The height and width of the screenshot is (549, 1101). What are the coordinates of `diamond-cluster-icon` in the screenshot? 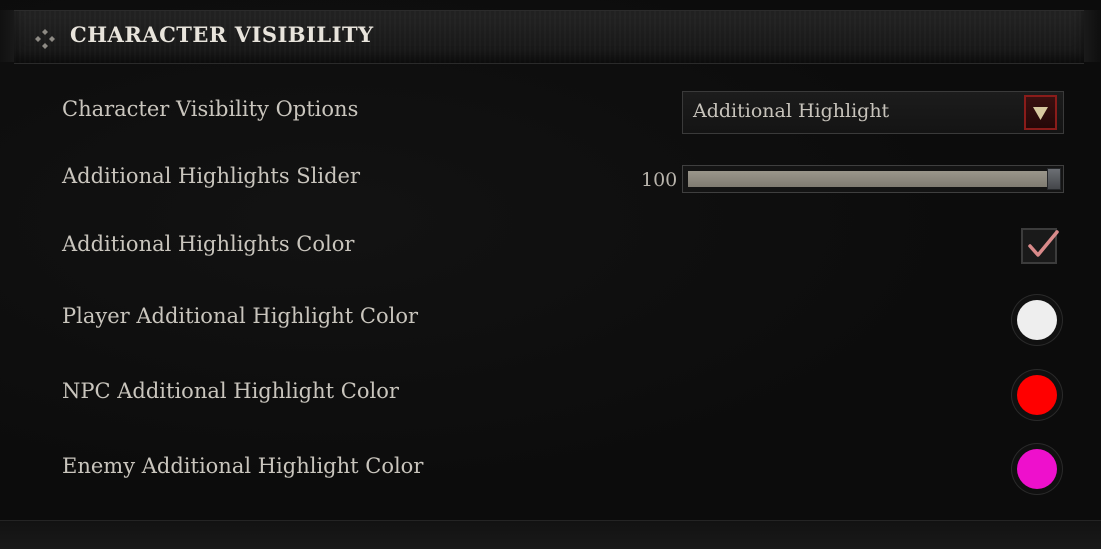 It's located at (45, 39).